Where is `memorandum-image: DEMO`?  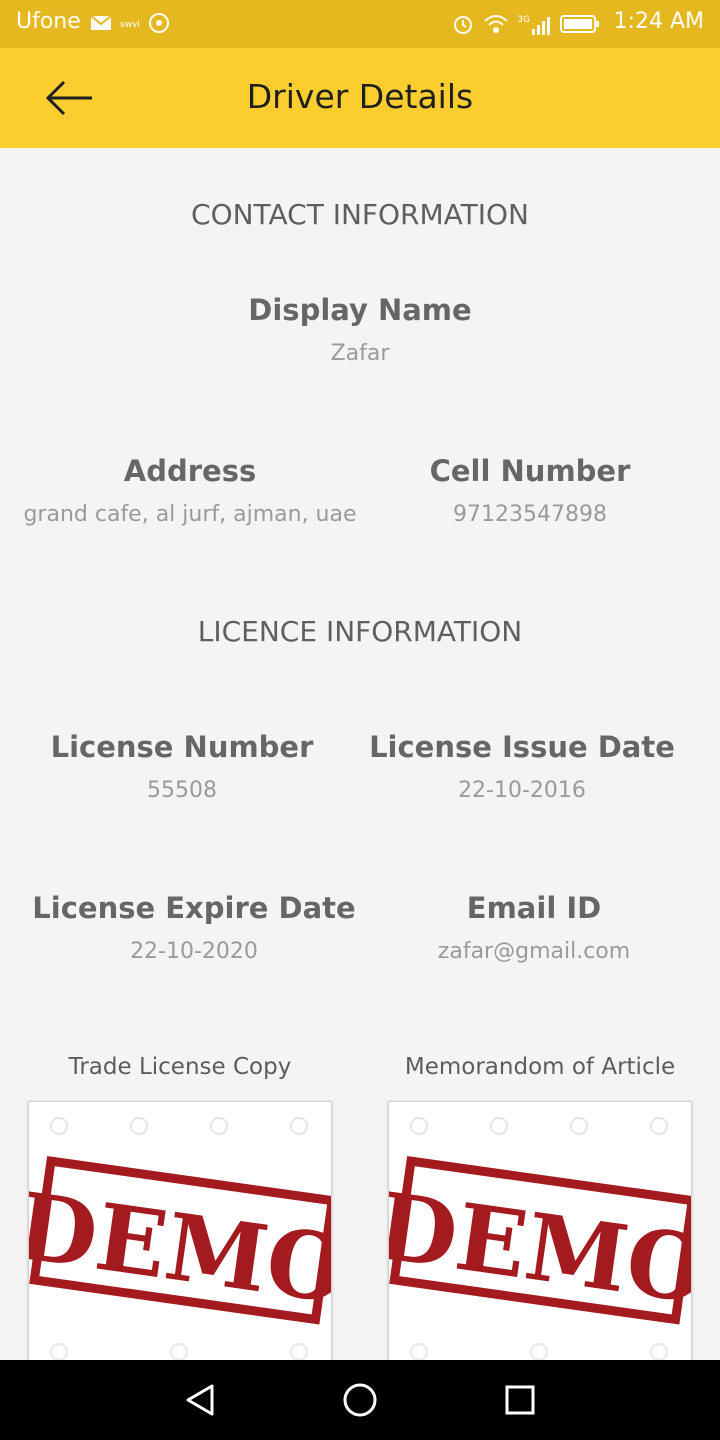
memorandum-image: DEMO is located at coordinates (540, 1236).